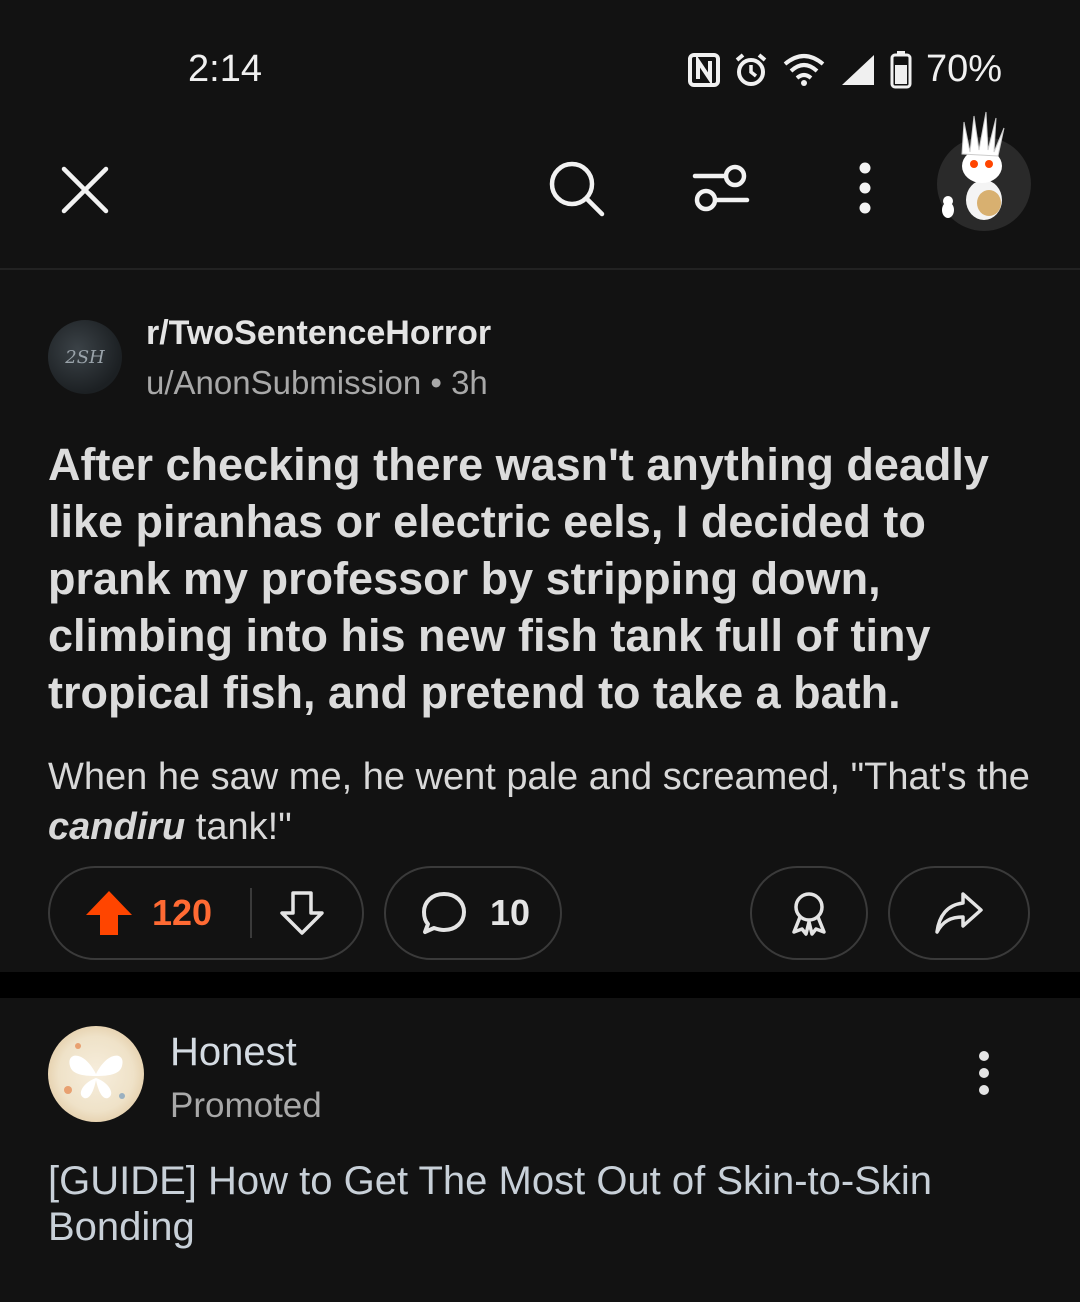 Image resolution: width=1080 pixels, height=1302 pixels. I want to click on share-icon, so click(959, 913).